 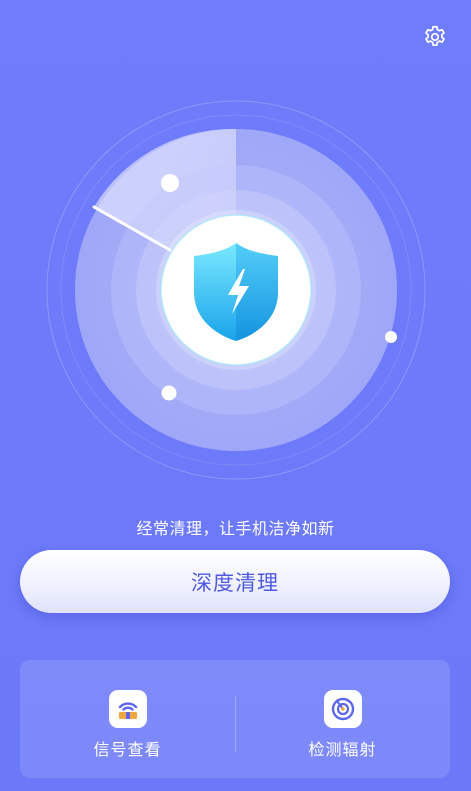 I want to click on deep-clean-button: 深度清理, so click(x=235, y=581).